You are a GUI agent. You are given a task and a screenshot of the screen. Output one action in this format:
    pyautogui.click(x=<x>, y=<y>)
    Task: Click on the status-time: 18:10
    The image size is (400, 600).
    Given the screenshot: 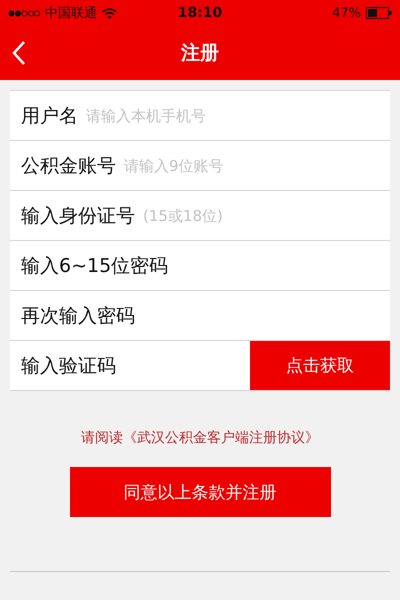 What is the action you would take?
    pyautogui.click(x=200, y=13)
    